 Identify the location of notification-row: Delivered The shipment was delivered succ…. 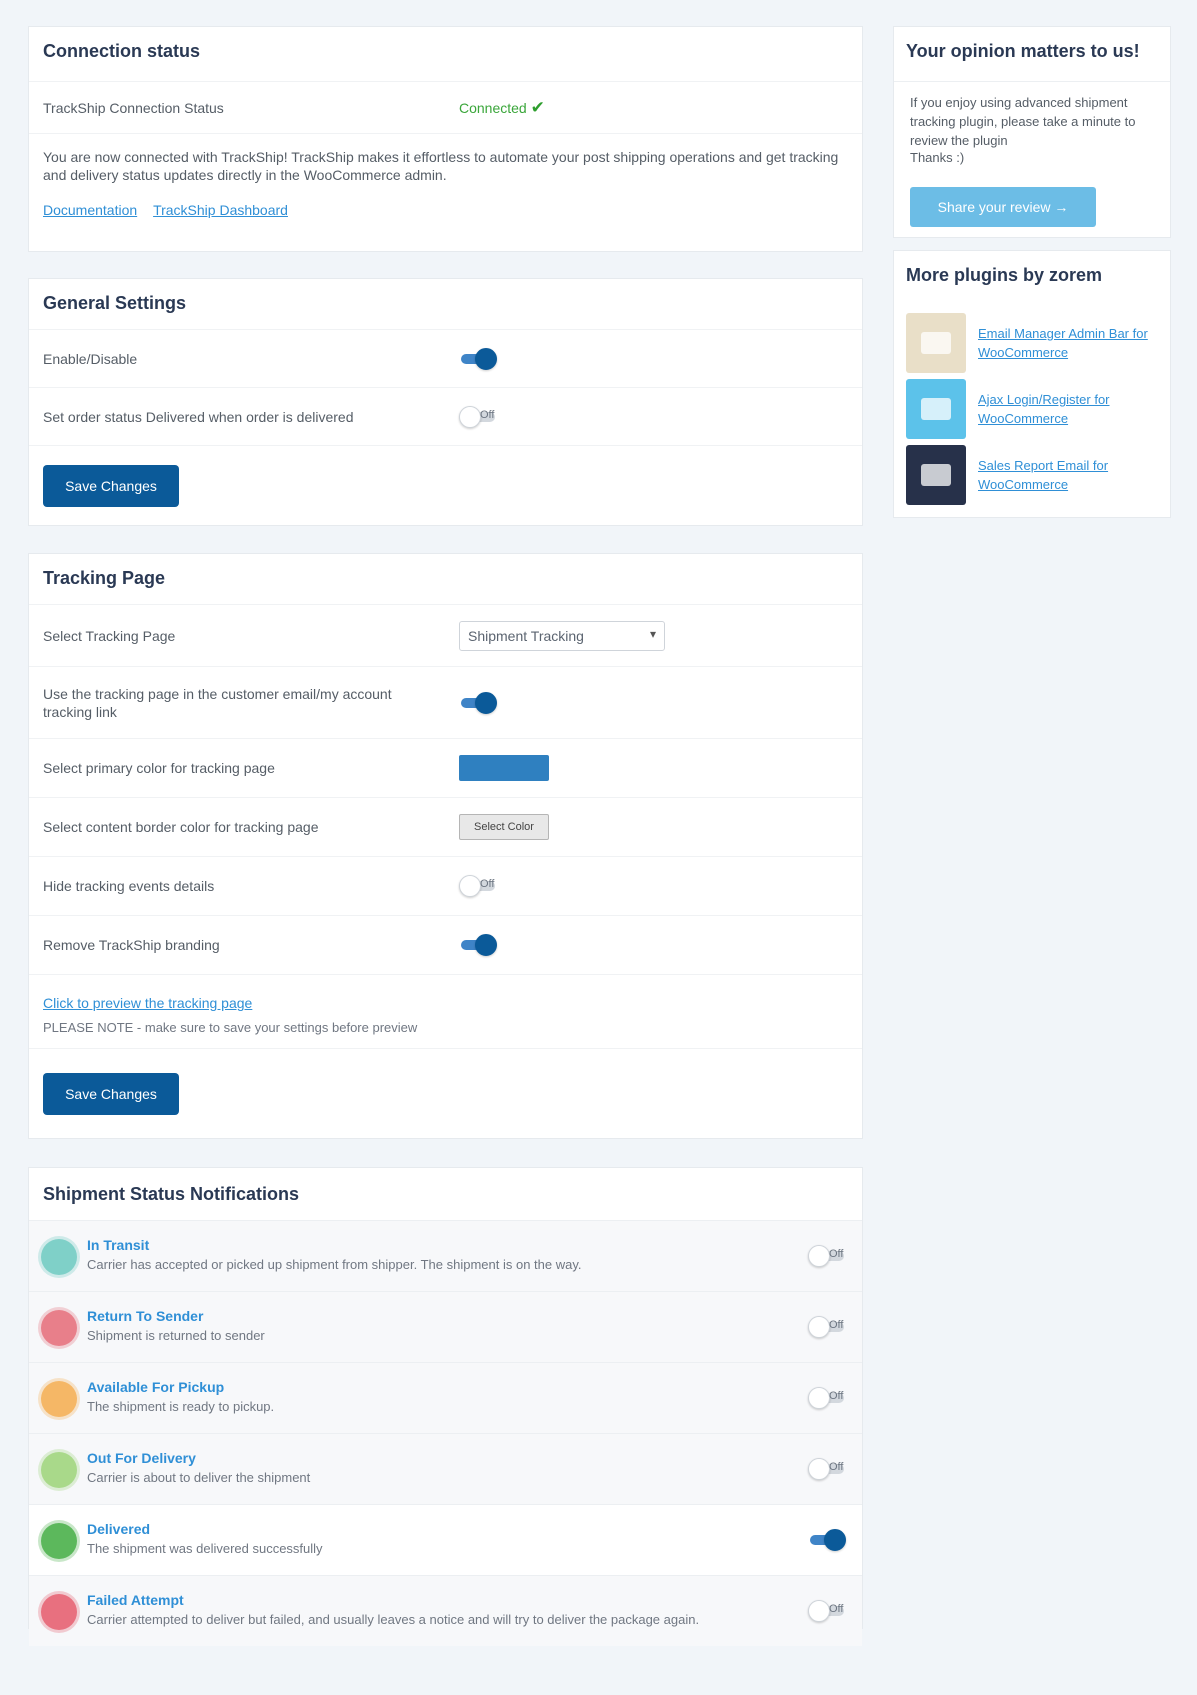
(445, 1539).